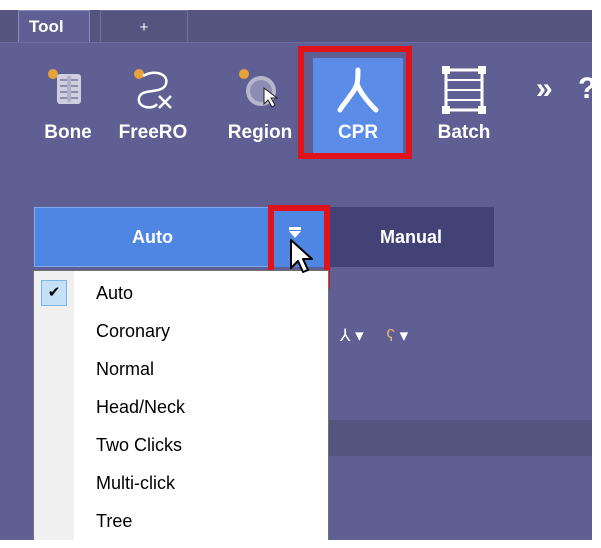 This screenshot has width=601, height=548. I want to click on freero-icon, so click(153, 89).